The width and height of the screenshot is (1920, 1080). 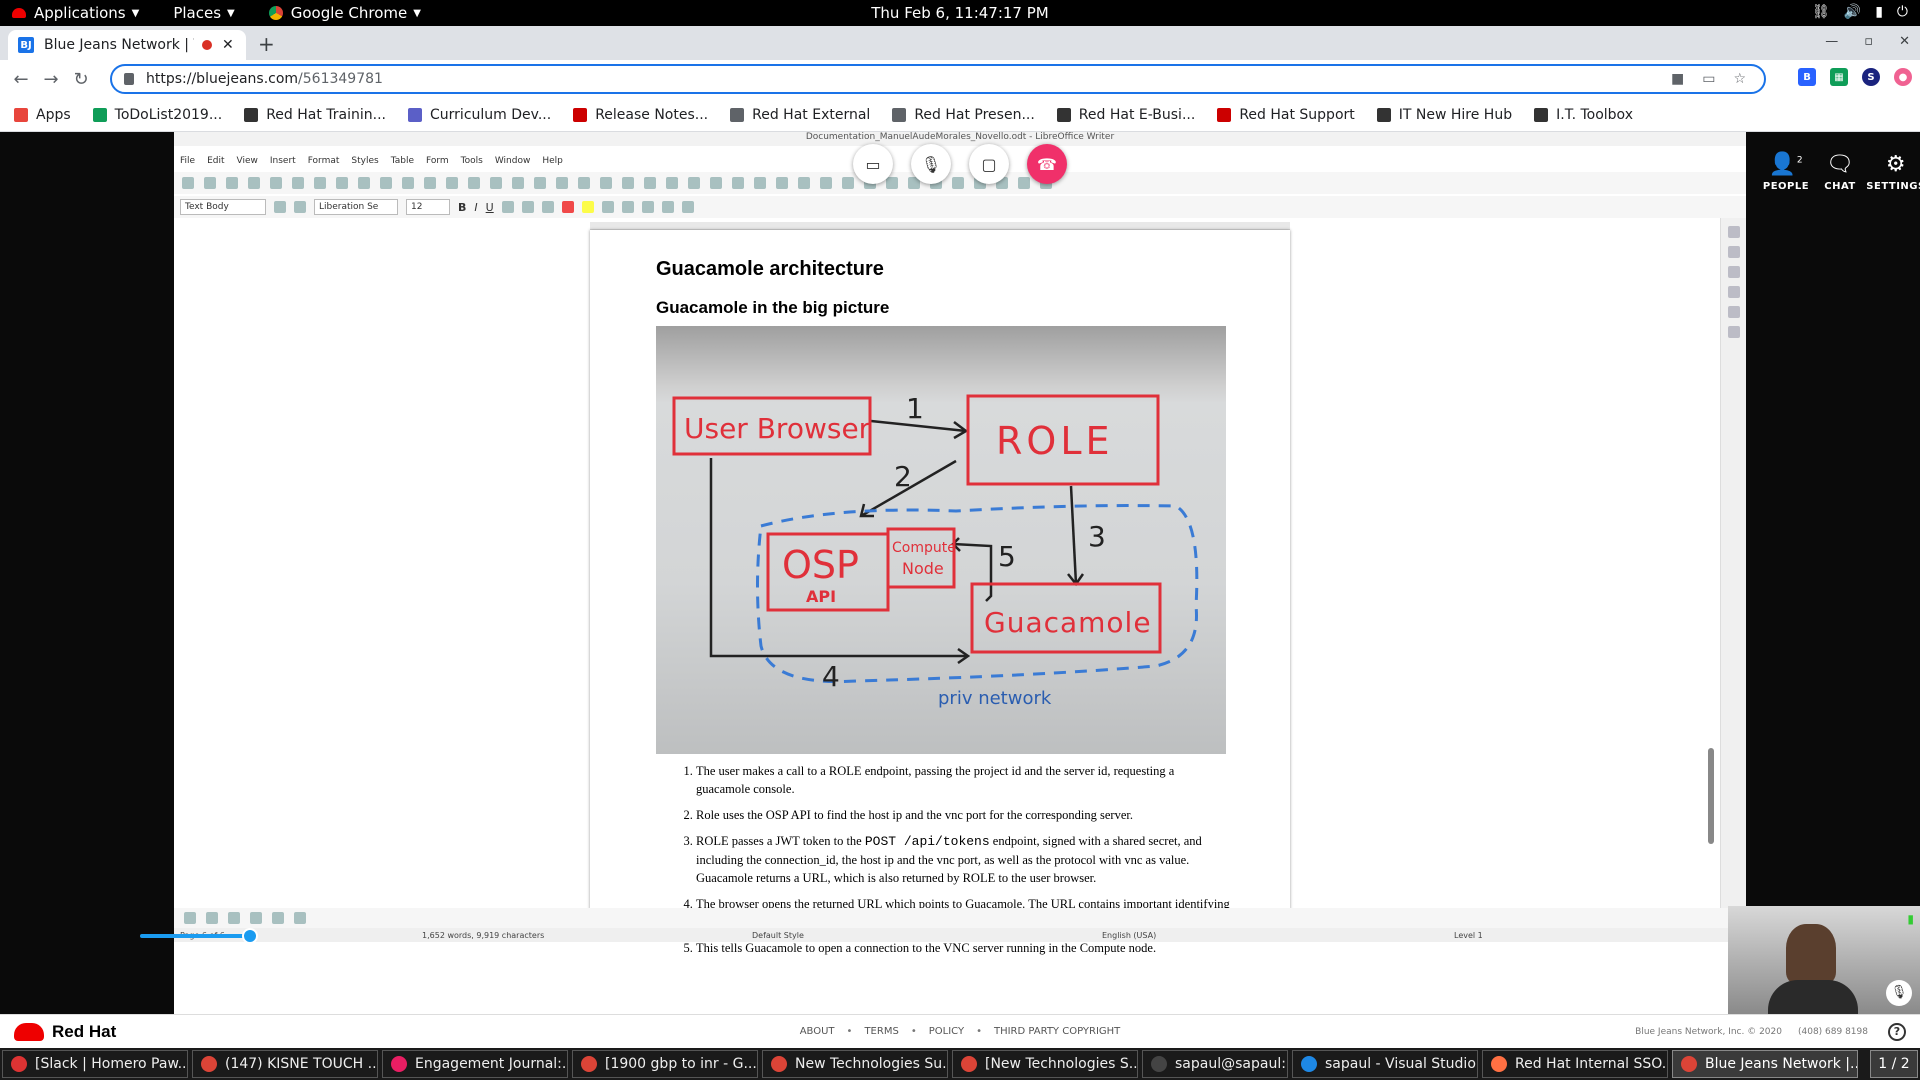 I want to click on people-button: 👤2 PEOPLE, so click(x=1786, y=172).